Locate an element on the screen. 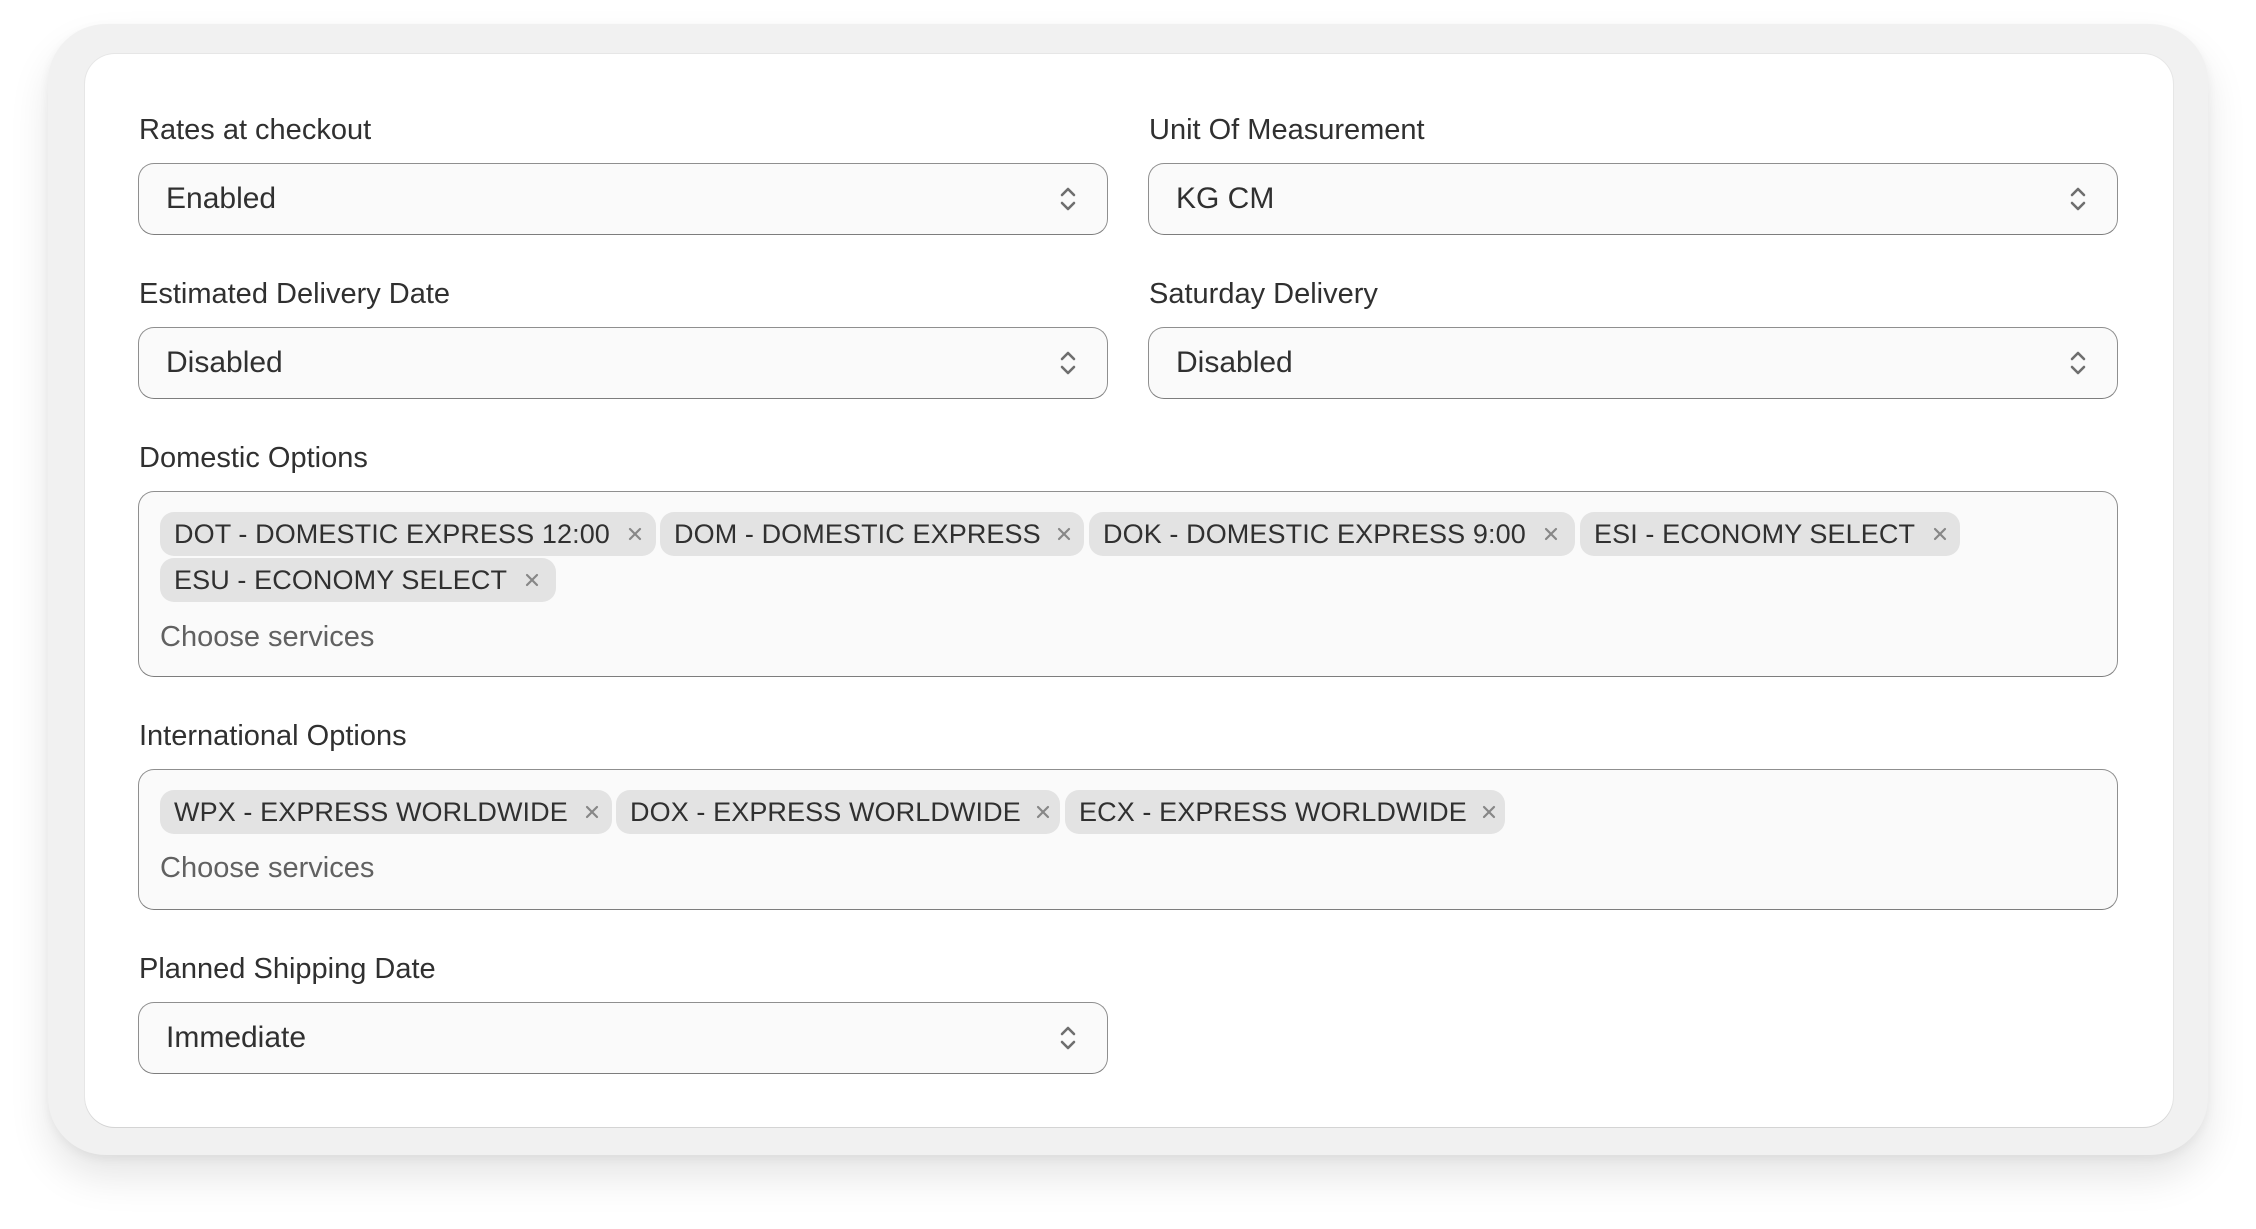  saturday-delivery-select: Disabled is located at coordinates (1633, 363).